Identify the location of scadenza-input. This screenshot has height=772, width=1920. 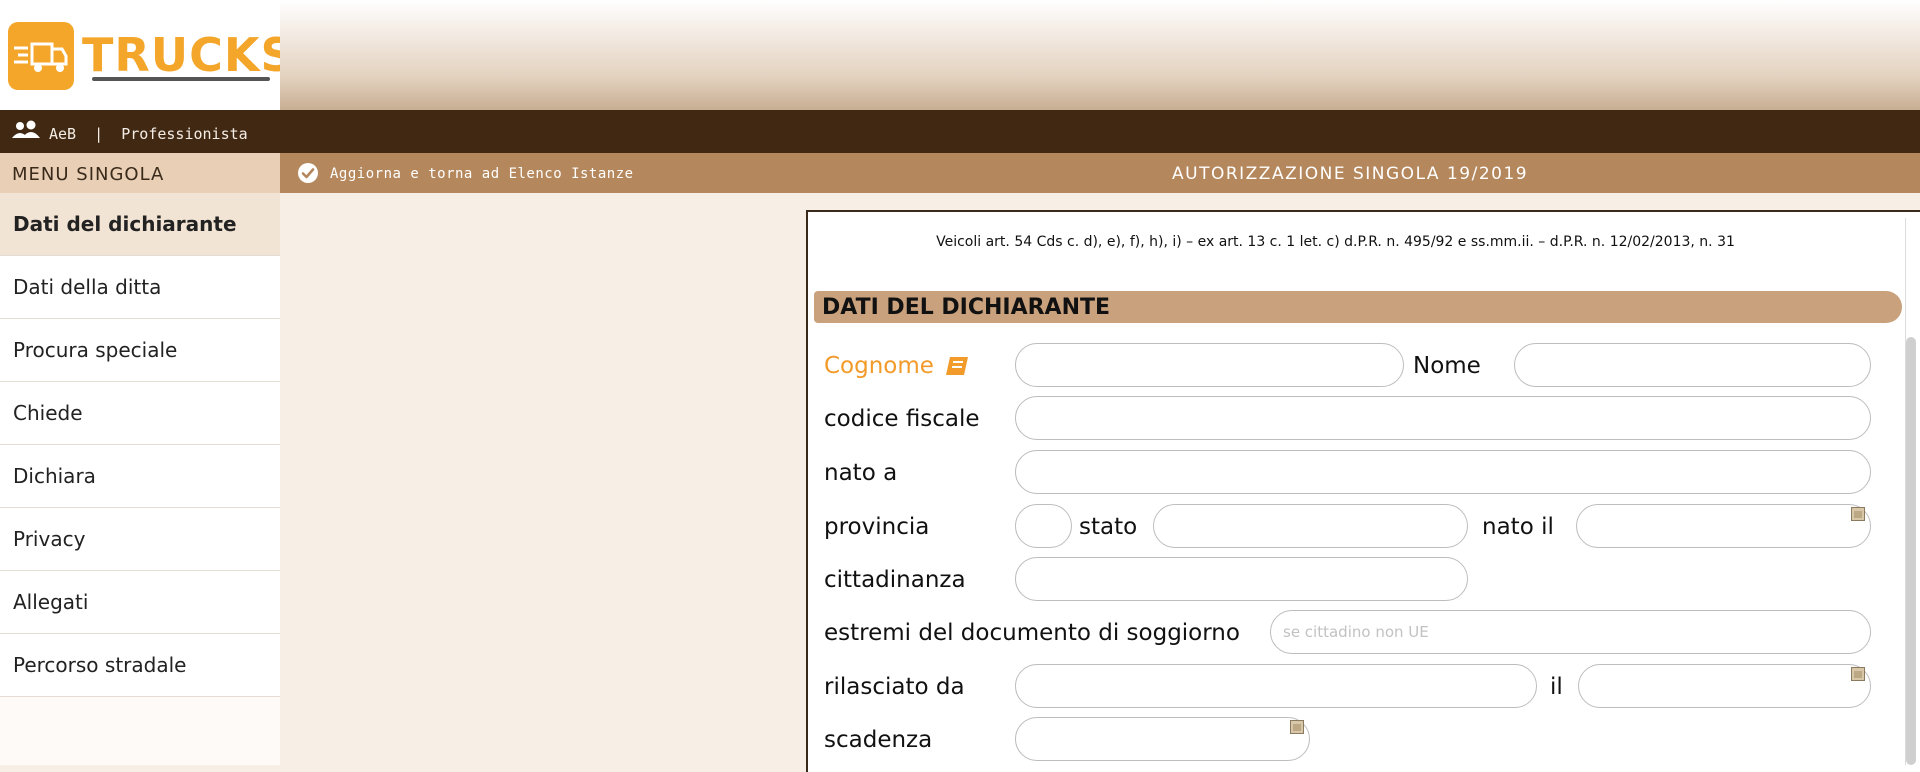
(1162, 739).